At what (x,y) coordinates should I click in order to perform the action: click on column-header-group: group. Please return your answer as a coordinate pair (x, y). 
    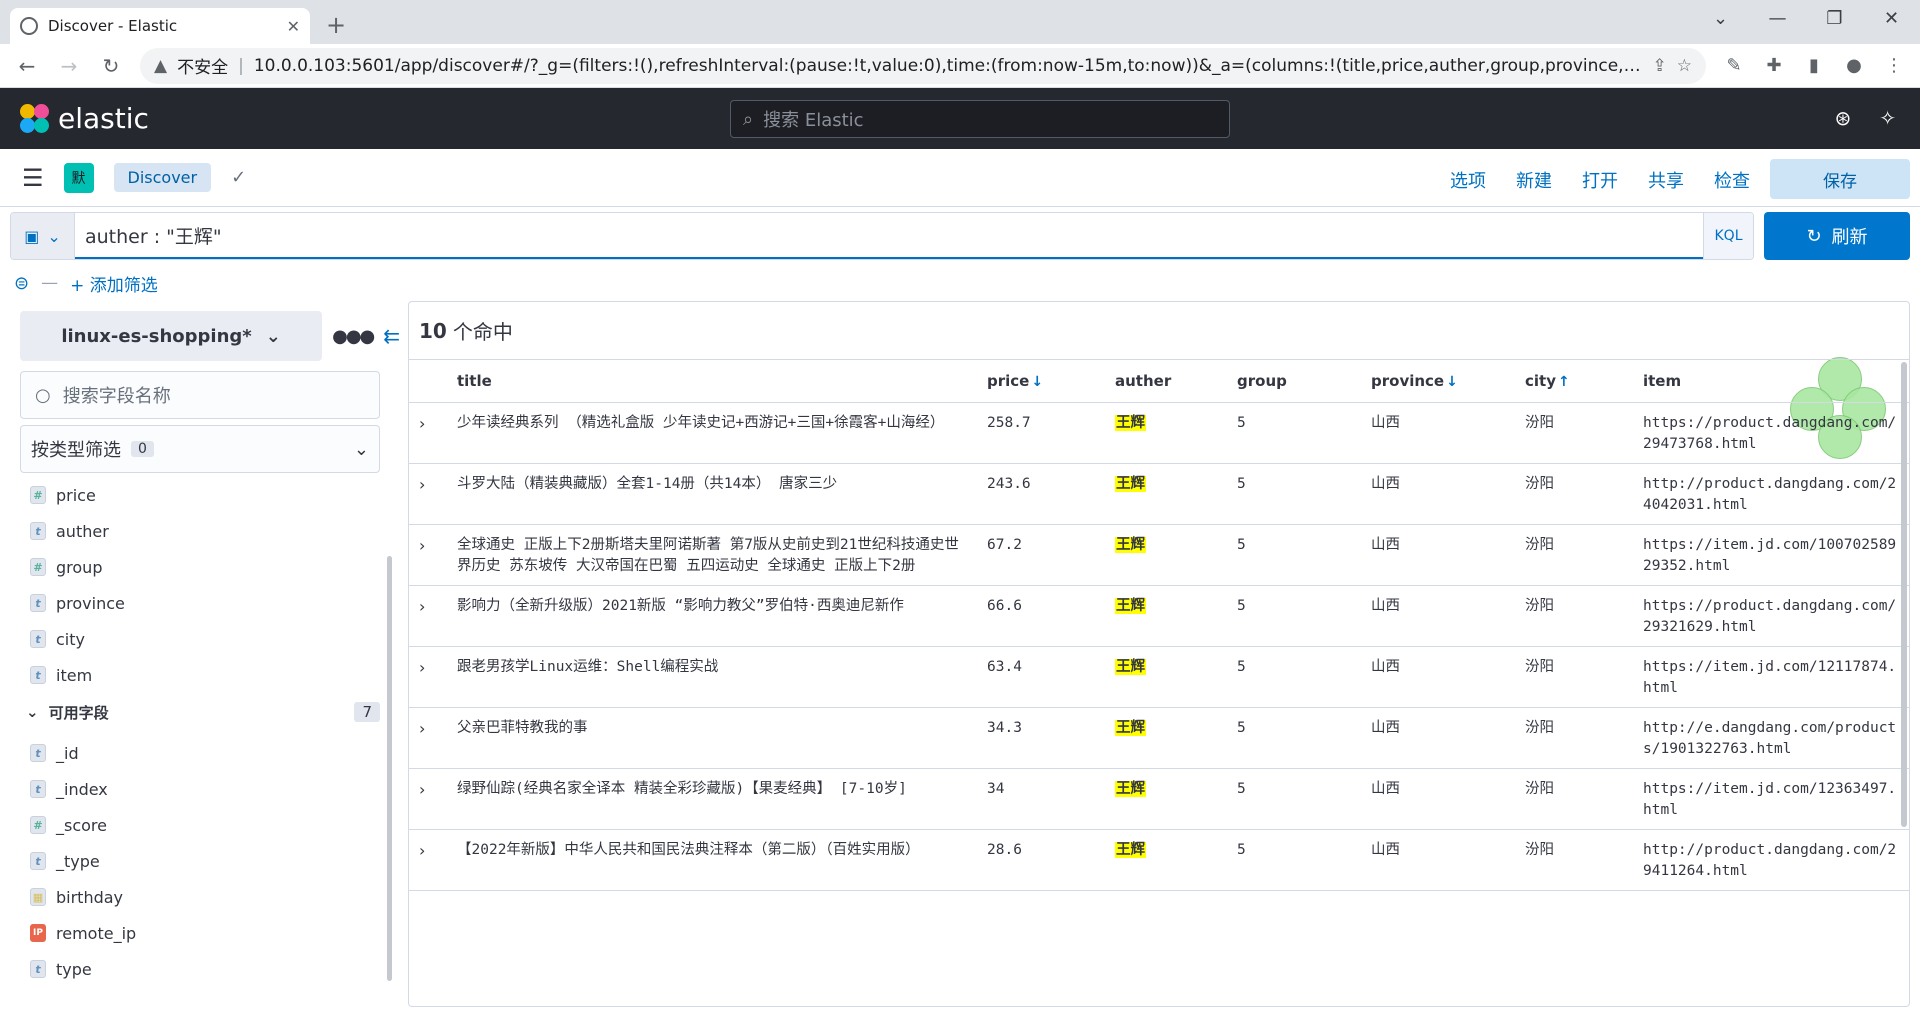
    Looking at the image, I should click on (1292, 381).